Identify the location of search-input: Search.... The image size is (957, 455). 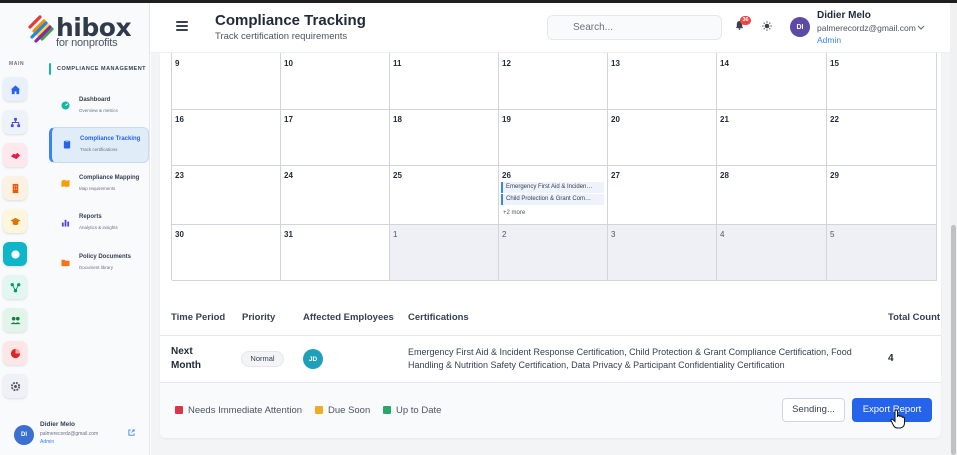
(634, 27).